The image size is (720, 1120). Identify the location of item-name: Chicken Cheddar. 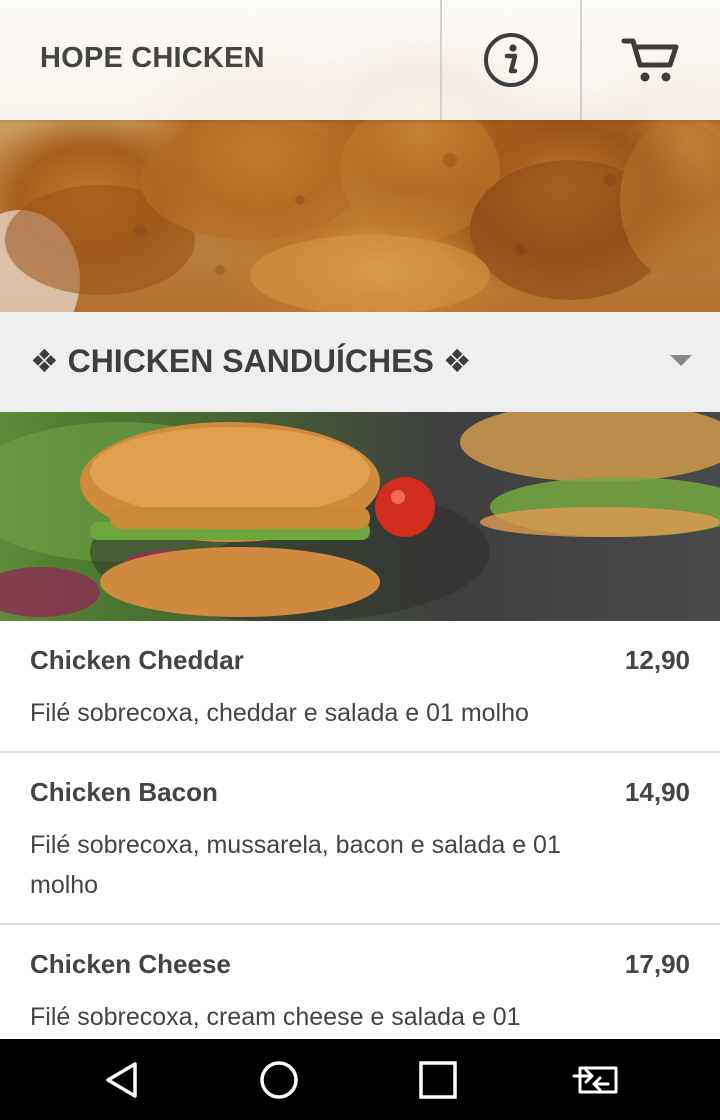
(137, 660).